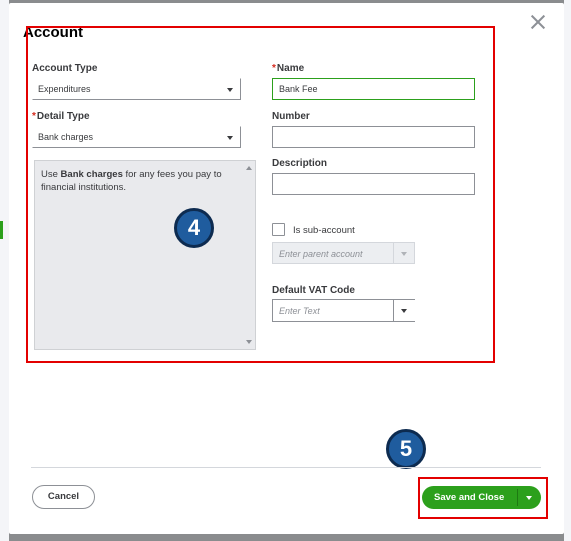  I want to click on parent-account-placeholder: Enter parent account, so click(321, 254).